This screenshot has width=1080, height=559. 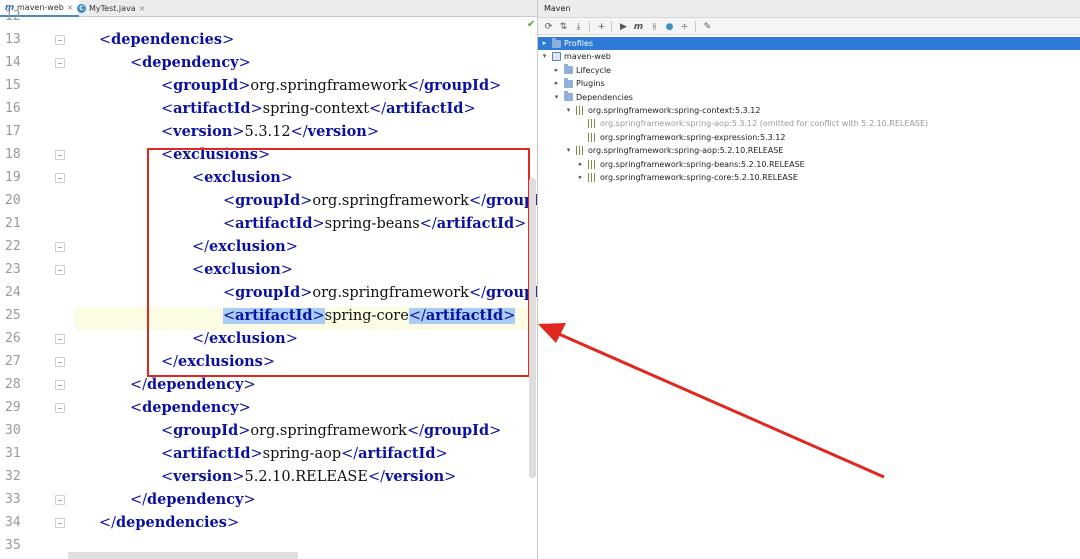 What do you see at coordinates (623, 26) in the screenshot?
I see `run-icon: ▶` at bounding box center [623, 26].